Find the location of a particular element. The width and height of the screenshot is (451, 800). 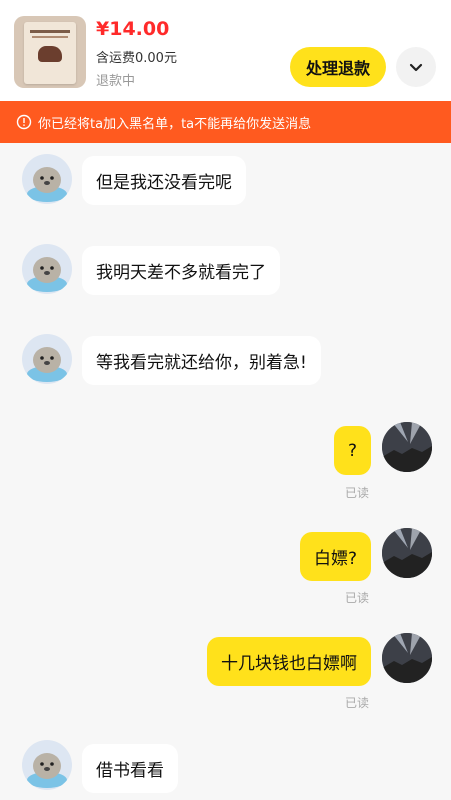

order-price: ¥14.00 is located at coordinates (133, 29).